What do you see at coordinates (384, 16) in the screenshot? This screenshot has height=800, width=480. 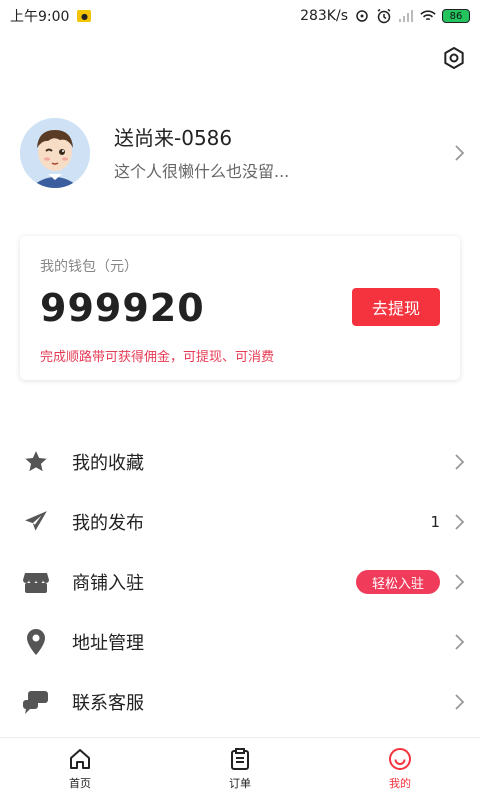 I see `alarm-icon` at bounding box center [384, 16].